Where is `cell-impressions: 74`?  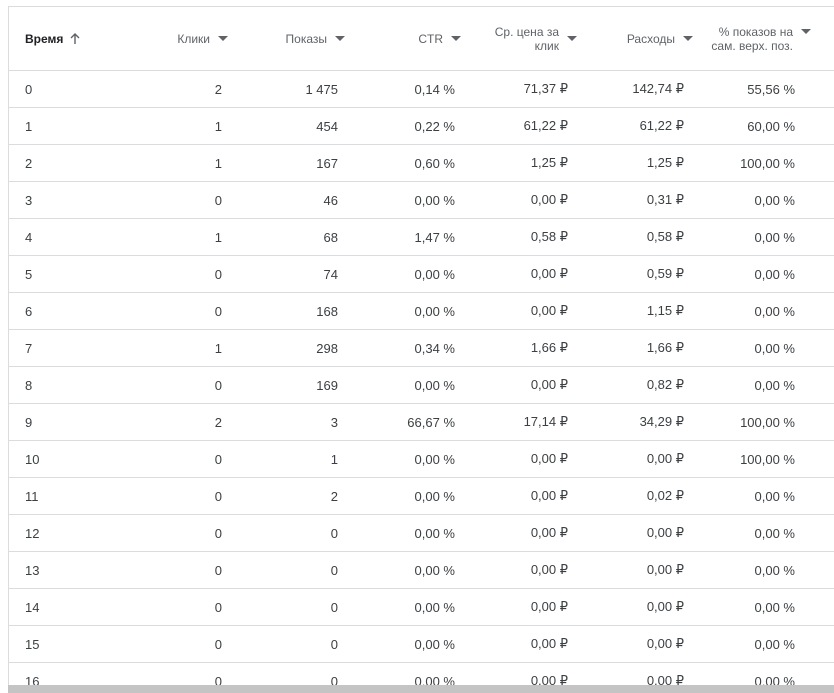
cell-impressions: 74 is located at coordinates (288, 274).